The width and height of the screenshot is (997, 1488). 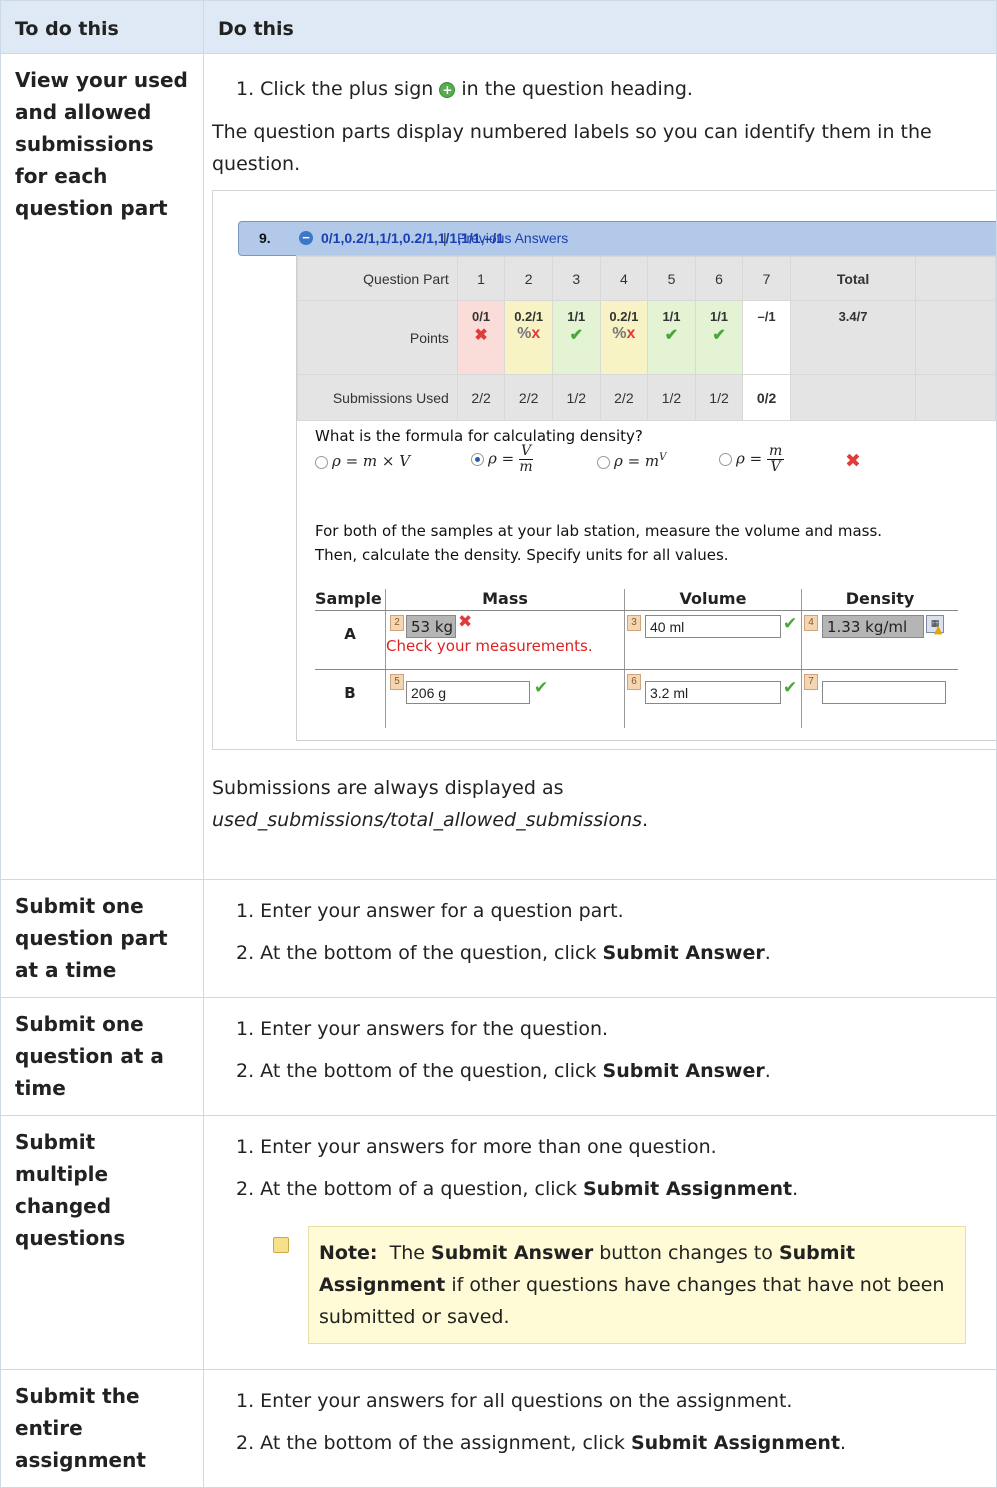 I want to click on volume-a-input: 40 ml, so click(x=713, y=626).